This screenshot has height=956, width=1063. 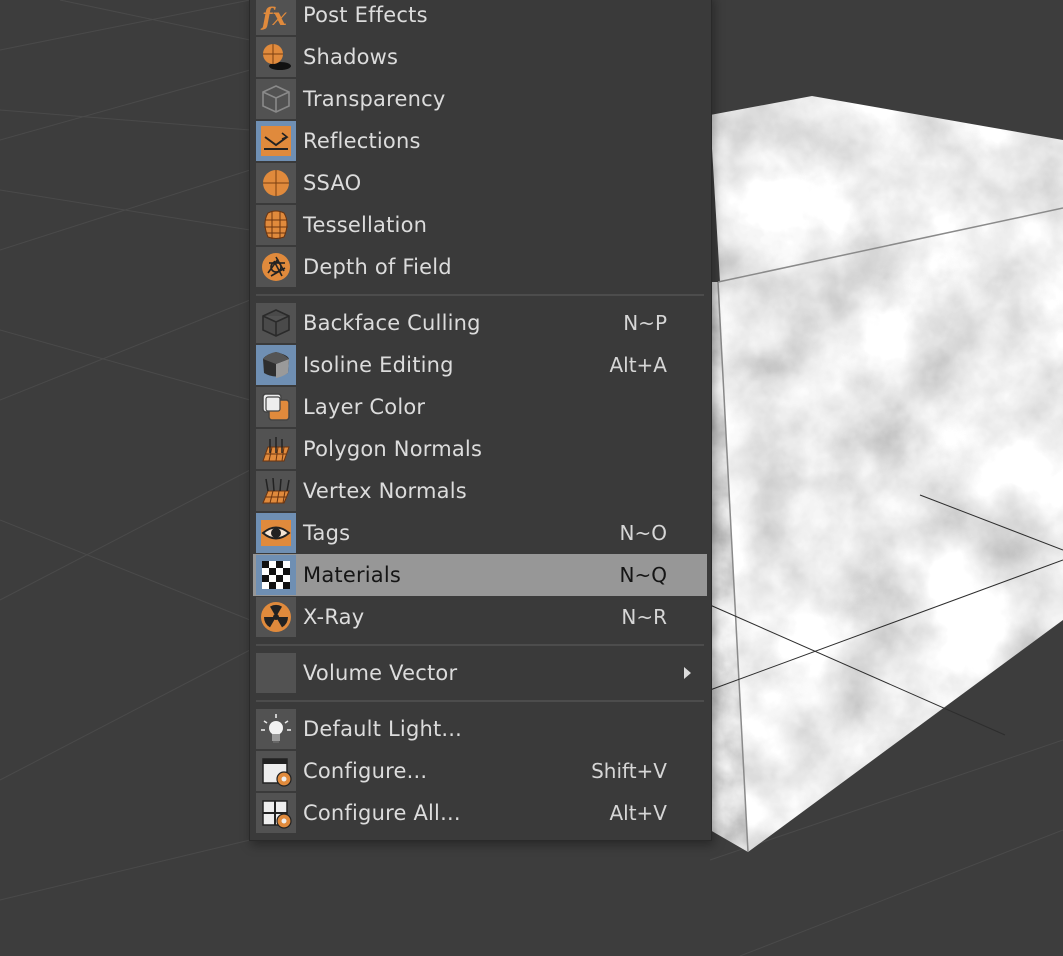 I want to click on lightbulb-icon, so click(x=276, y=729).